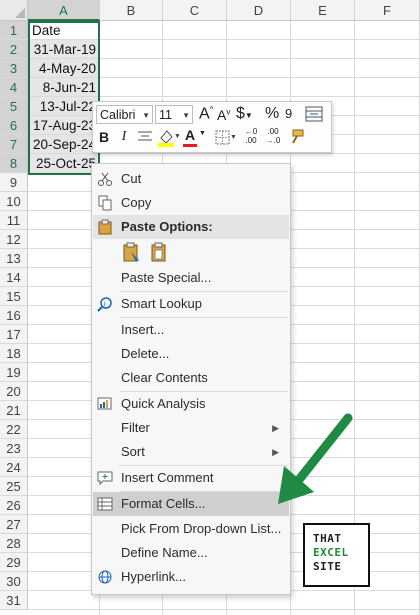 The width and height of the screenshot is (420, 615). What do you see at coordinates (251, 136) in the screenshot?
I see `increase-decimal-button: ←0.00` at bounding box center [251, 136].